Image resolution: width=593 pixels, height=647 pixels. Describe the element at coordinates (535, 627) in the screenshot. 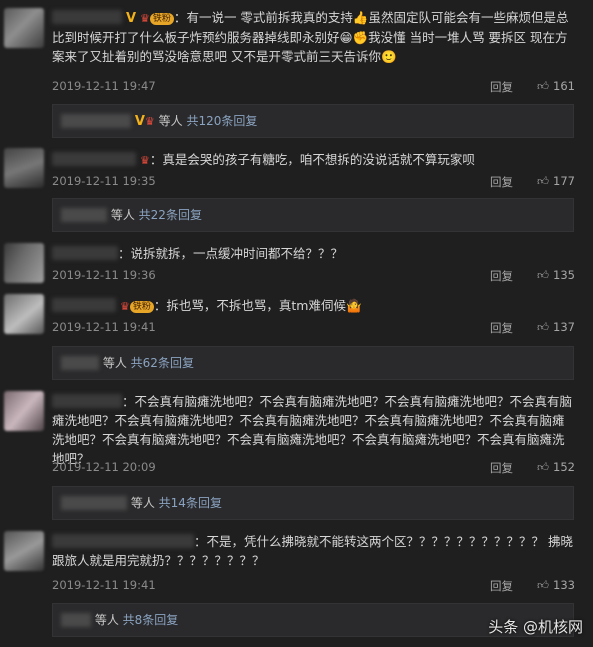

I see `watermark: 头条 @机核网` at that location.